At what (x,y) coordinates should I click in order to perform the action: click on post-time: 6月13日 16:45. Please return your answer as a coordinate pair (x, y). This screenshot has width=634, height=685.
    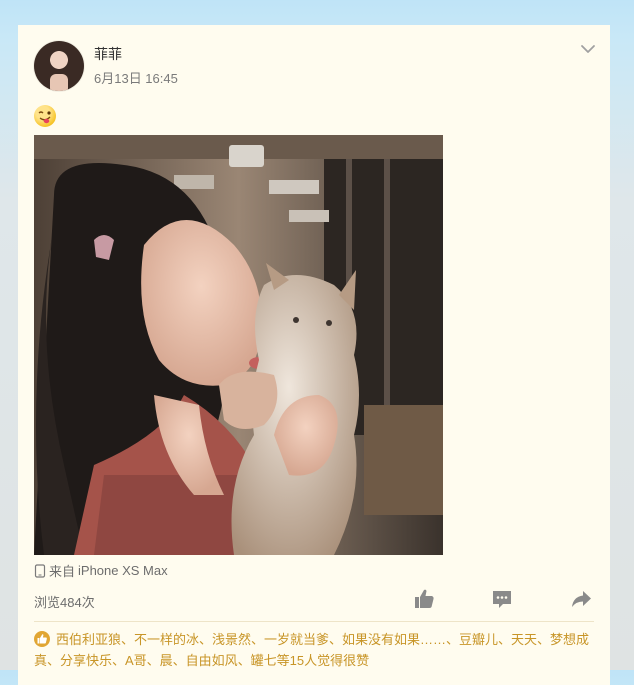
    Looking at the image, I should click on (136, 78).